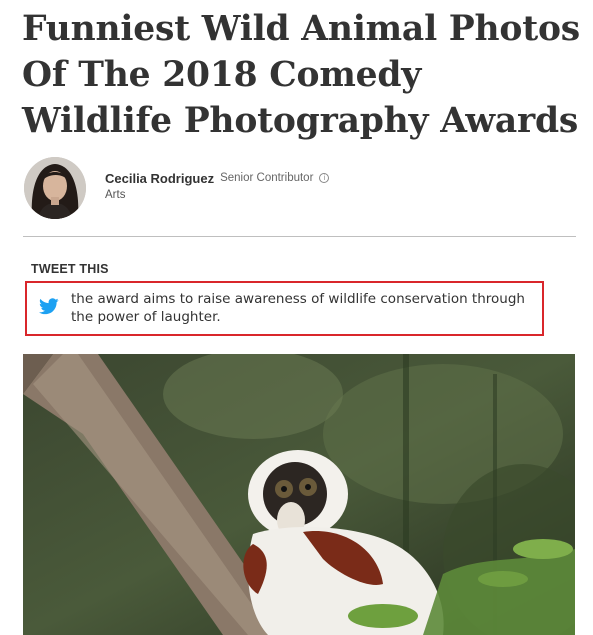  What do you see at coordinates (324, 178) in the screenshot?
I see `info-icon: i` at bounding box center [324, 178].